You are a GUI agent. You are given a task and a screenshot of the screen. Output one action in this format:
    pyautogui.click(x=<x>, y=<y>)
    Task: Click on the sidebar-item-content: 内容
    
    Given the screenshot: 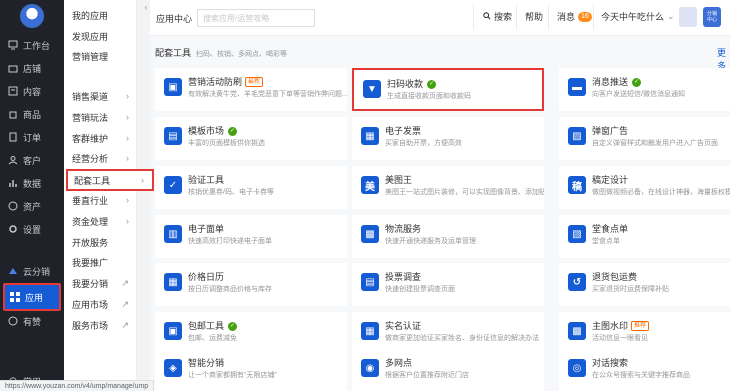 What is the action you would take?
    pyautogui.click(x=32, y=91)
    